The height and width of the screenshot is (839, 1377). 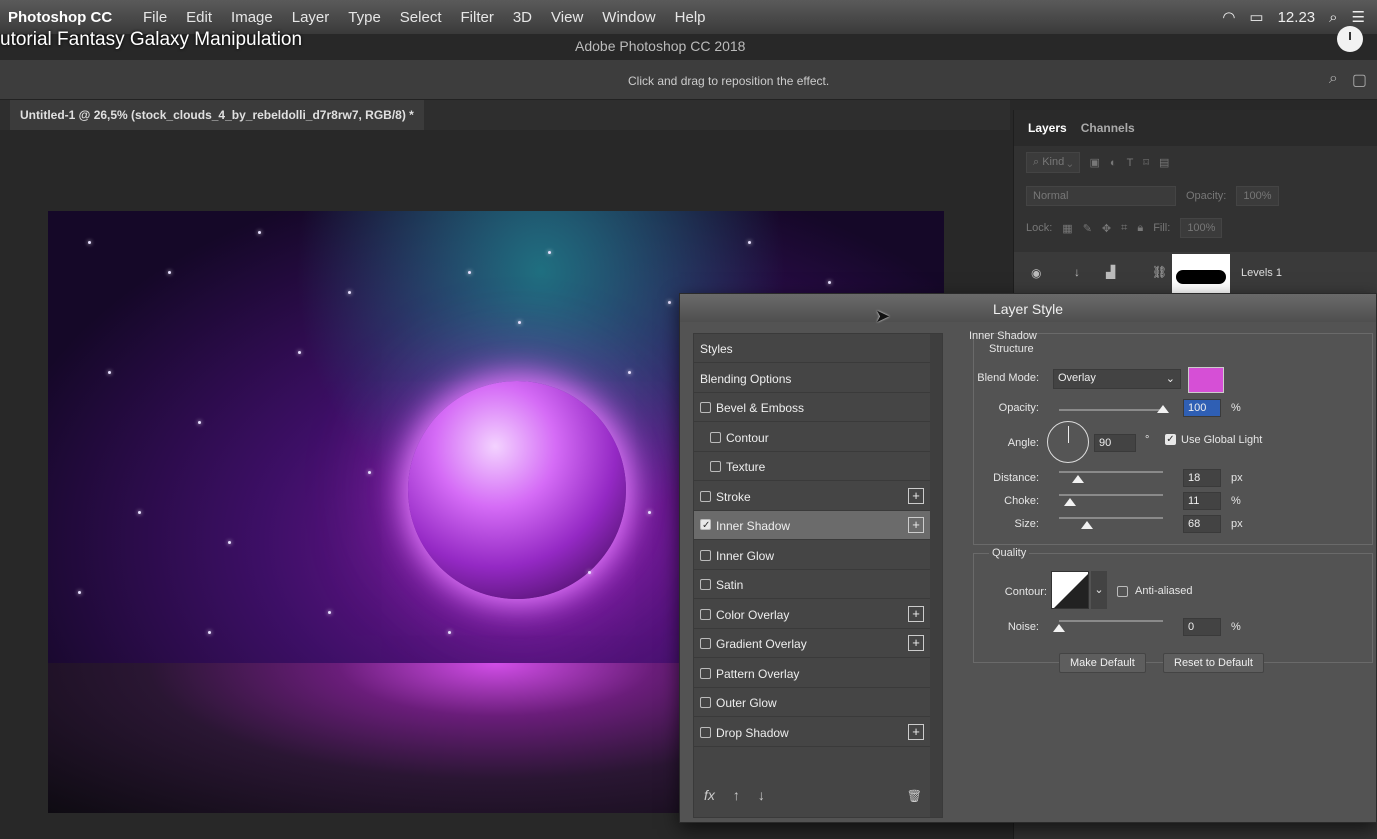 What do you see at coordinates (1202, 524) in the screenshot?
I see `size-input: 68` at bounding box center [1202, 524].